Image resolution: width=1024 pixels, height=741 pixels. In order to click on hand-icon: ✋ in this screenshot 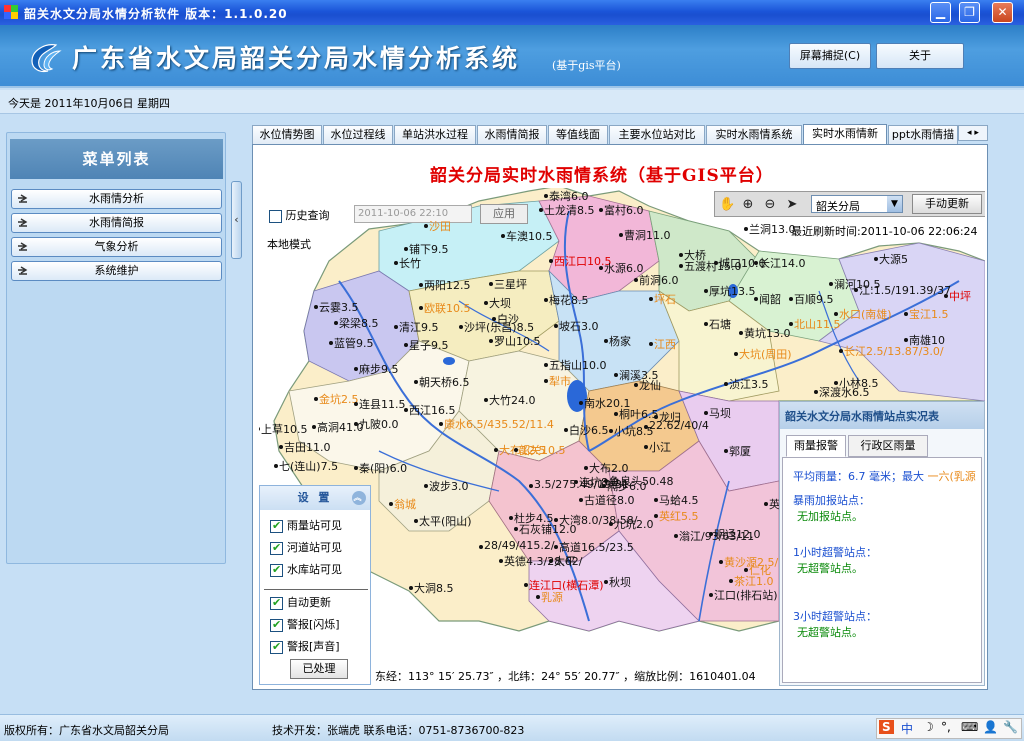, I will do `click(727, 205)`.